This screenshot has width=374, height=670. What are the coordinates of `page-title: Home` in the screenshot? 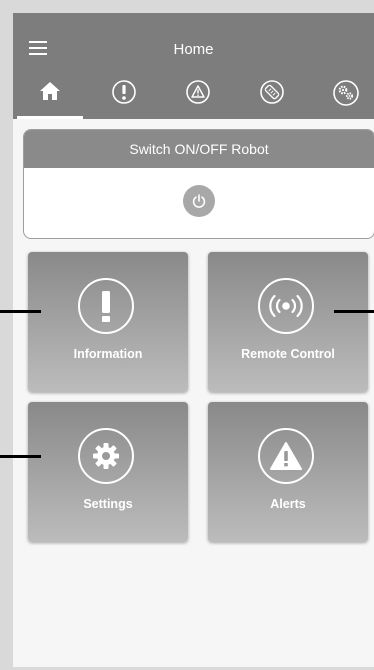 It's located at (193, 49).